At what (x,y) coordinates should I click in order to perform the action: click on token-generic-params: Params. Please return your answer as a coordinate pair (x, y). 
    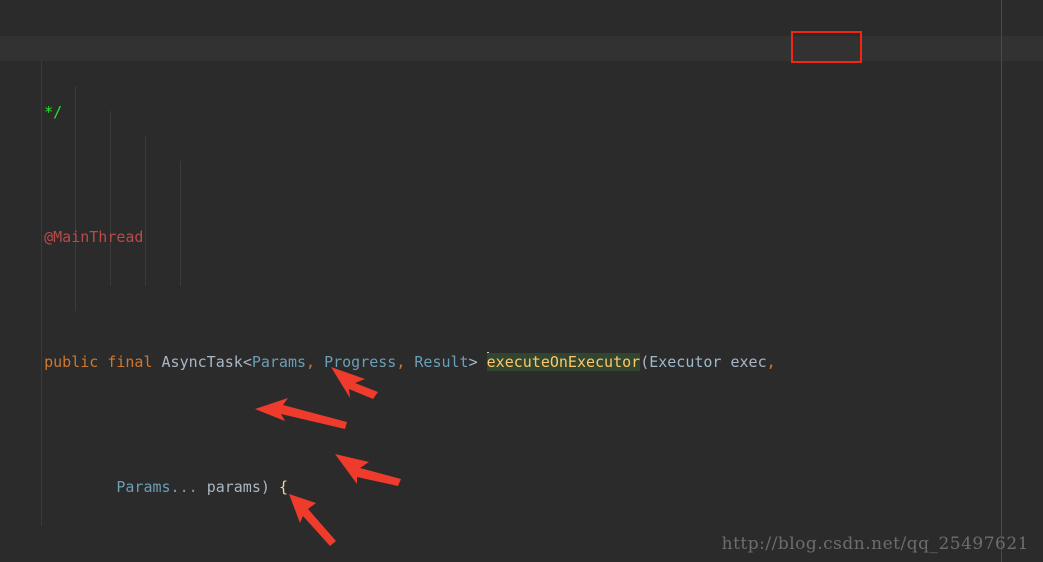
    Looking at the image, I should click on (279, 362).